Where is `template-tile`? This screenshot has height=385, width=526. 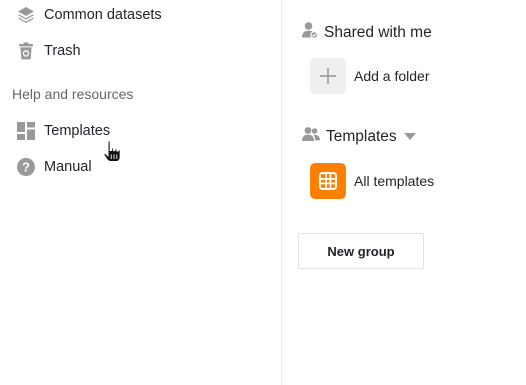 template-tile is located at coordinates (328, 181).